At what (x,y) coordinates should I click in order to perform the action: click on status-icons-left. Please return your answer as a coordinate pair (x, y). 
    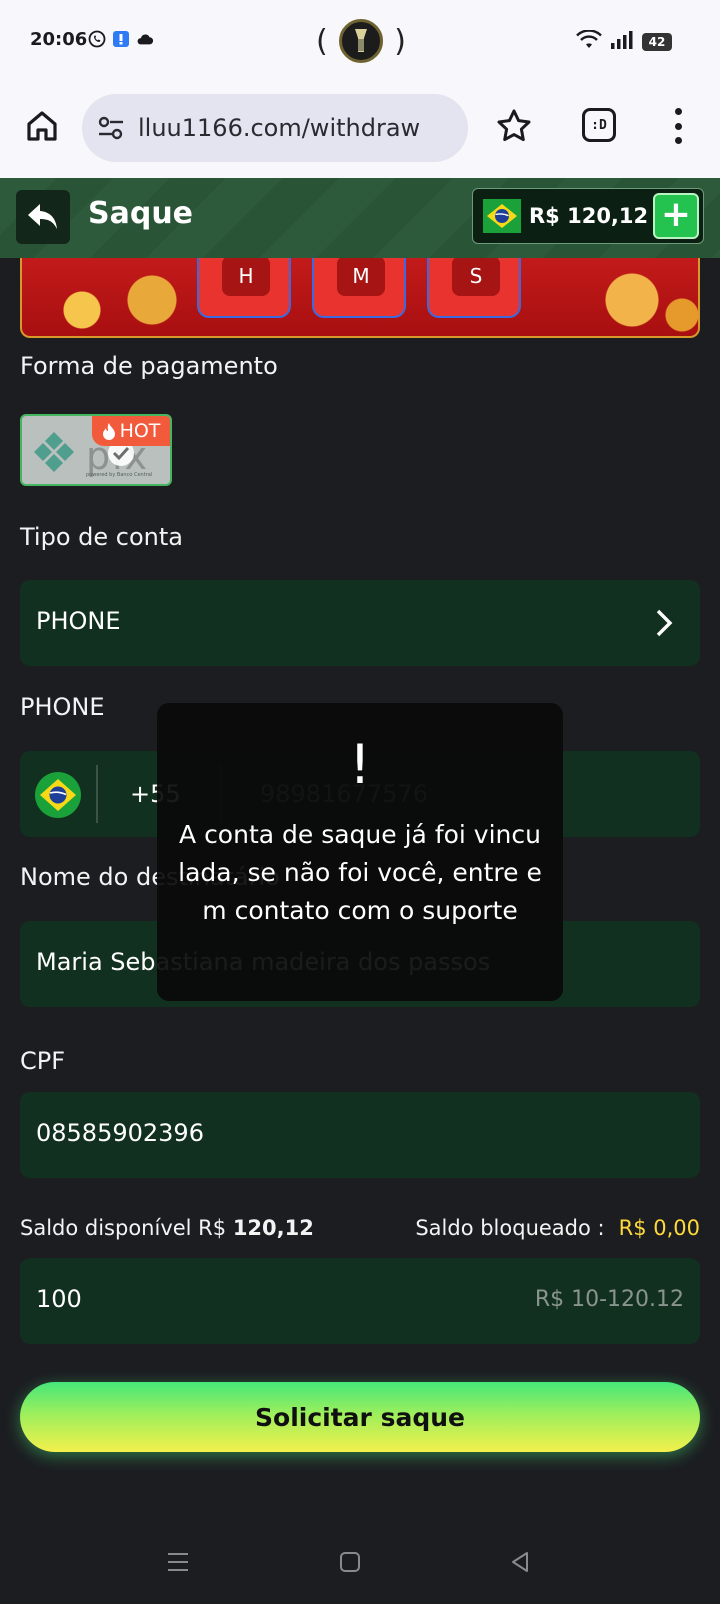
    Looking at the image, I should click on (121, 39).